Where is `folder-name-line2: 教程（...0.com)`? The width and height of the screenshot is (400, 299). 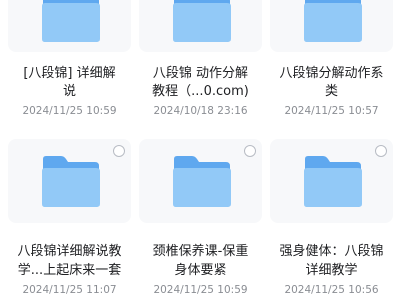 folder-name-line2: 教程（...0.com) is located at coordinates (200, 91).